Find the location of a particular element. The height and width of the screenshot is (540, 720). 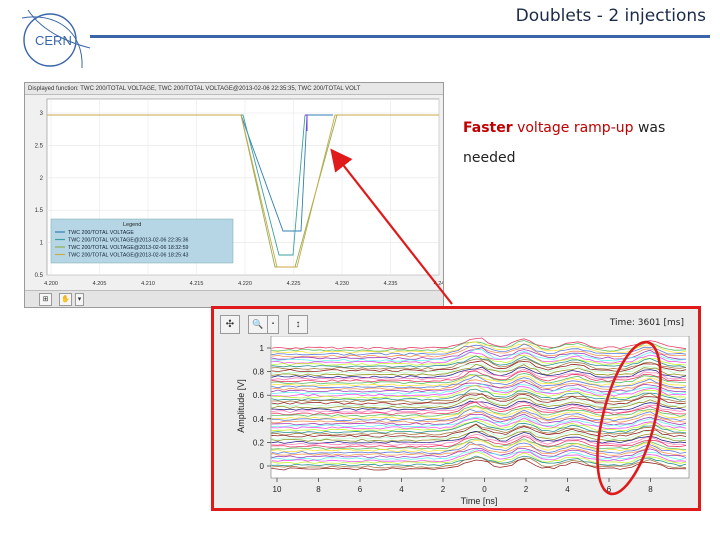

vertical-scale-icon: ↕ is located at coordinates (298, 324).